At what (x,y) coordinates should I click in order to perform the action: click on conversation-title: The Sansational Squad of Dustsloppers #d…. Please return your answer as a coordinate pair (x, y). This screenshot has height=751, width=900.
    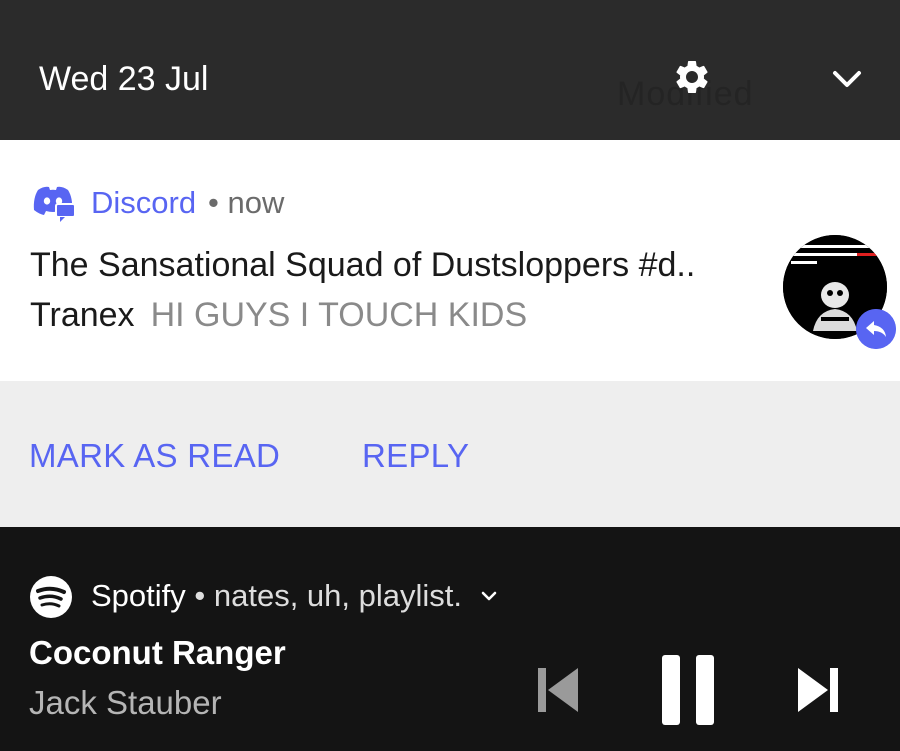
    Looking at the image, I should click on (363, 265).